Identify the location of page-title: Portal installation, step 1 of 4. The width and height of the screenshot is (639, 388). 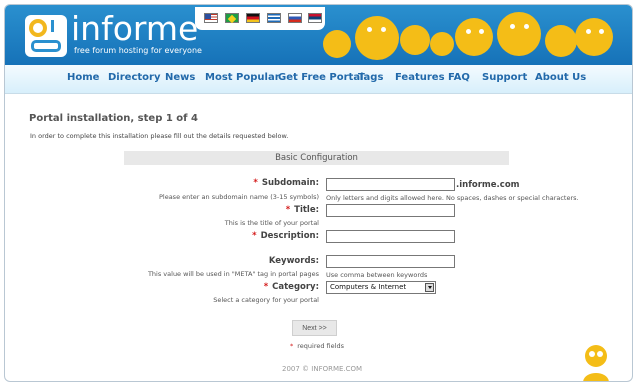
(113, 118).